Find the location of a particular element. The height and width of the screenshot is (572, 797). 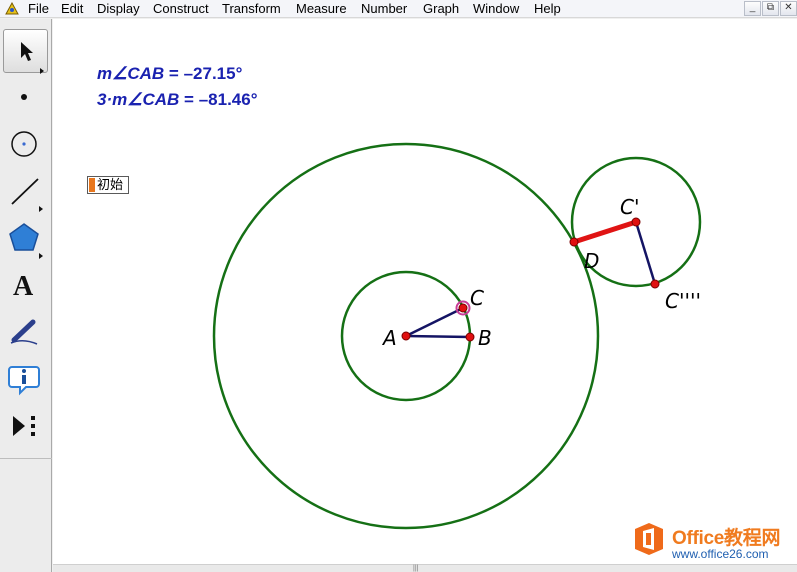

compass-tool is located at coordinates (25, 144).